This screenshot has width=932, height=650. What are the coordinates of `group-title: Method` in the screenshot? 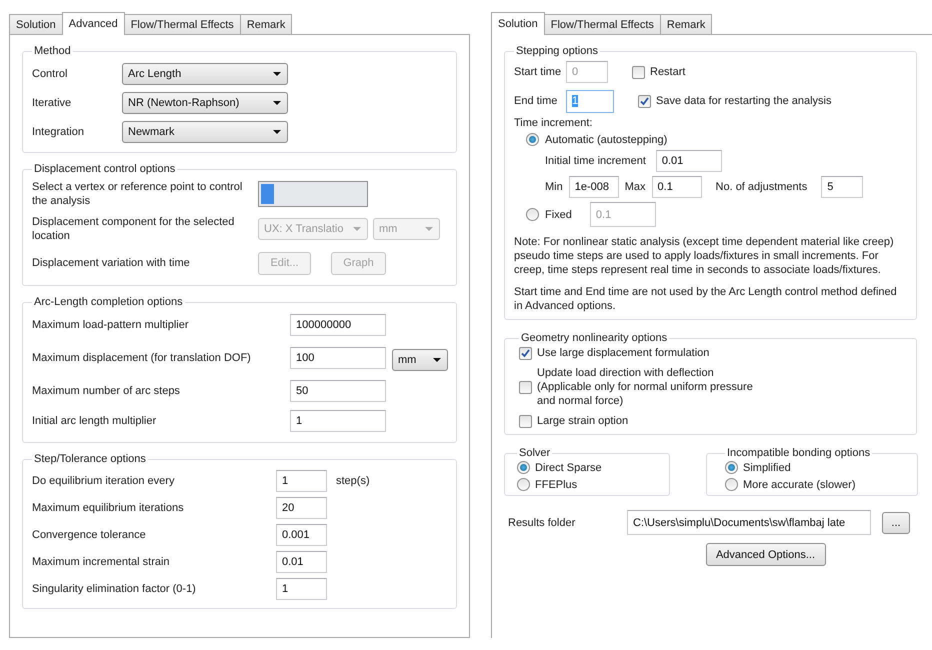 It's located at (52, 51).